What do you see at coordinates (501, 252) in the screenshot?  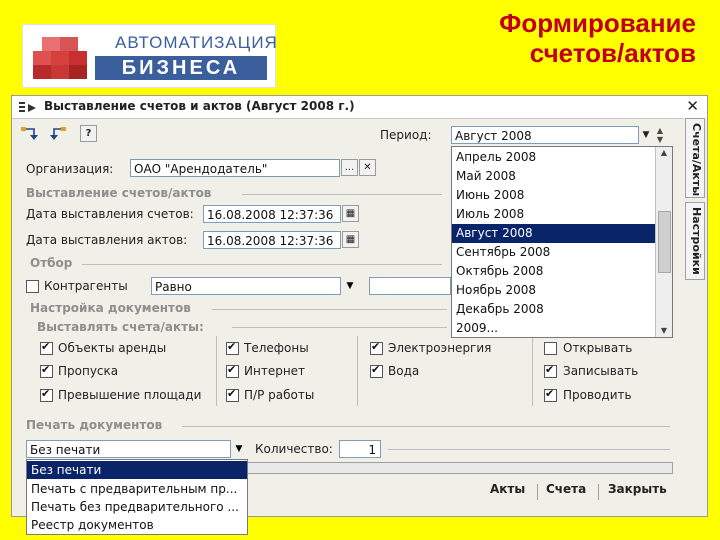 I see `dropdown-item: Сентябрь 2008` at bounding box center [501, 252].